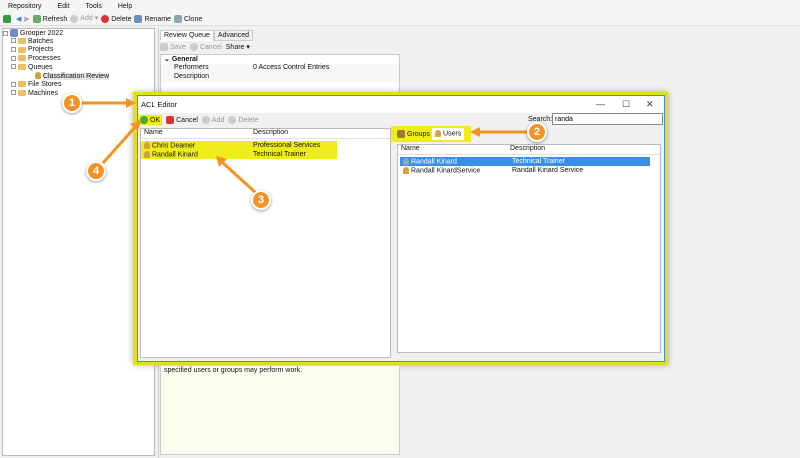  I want to click on callout-4: 4, so click(96, 171).